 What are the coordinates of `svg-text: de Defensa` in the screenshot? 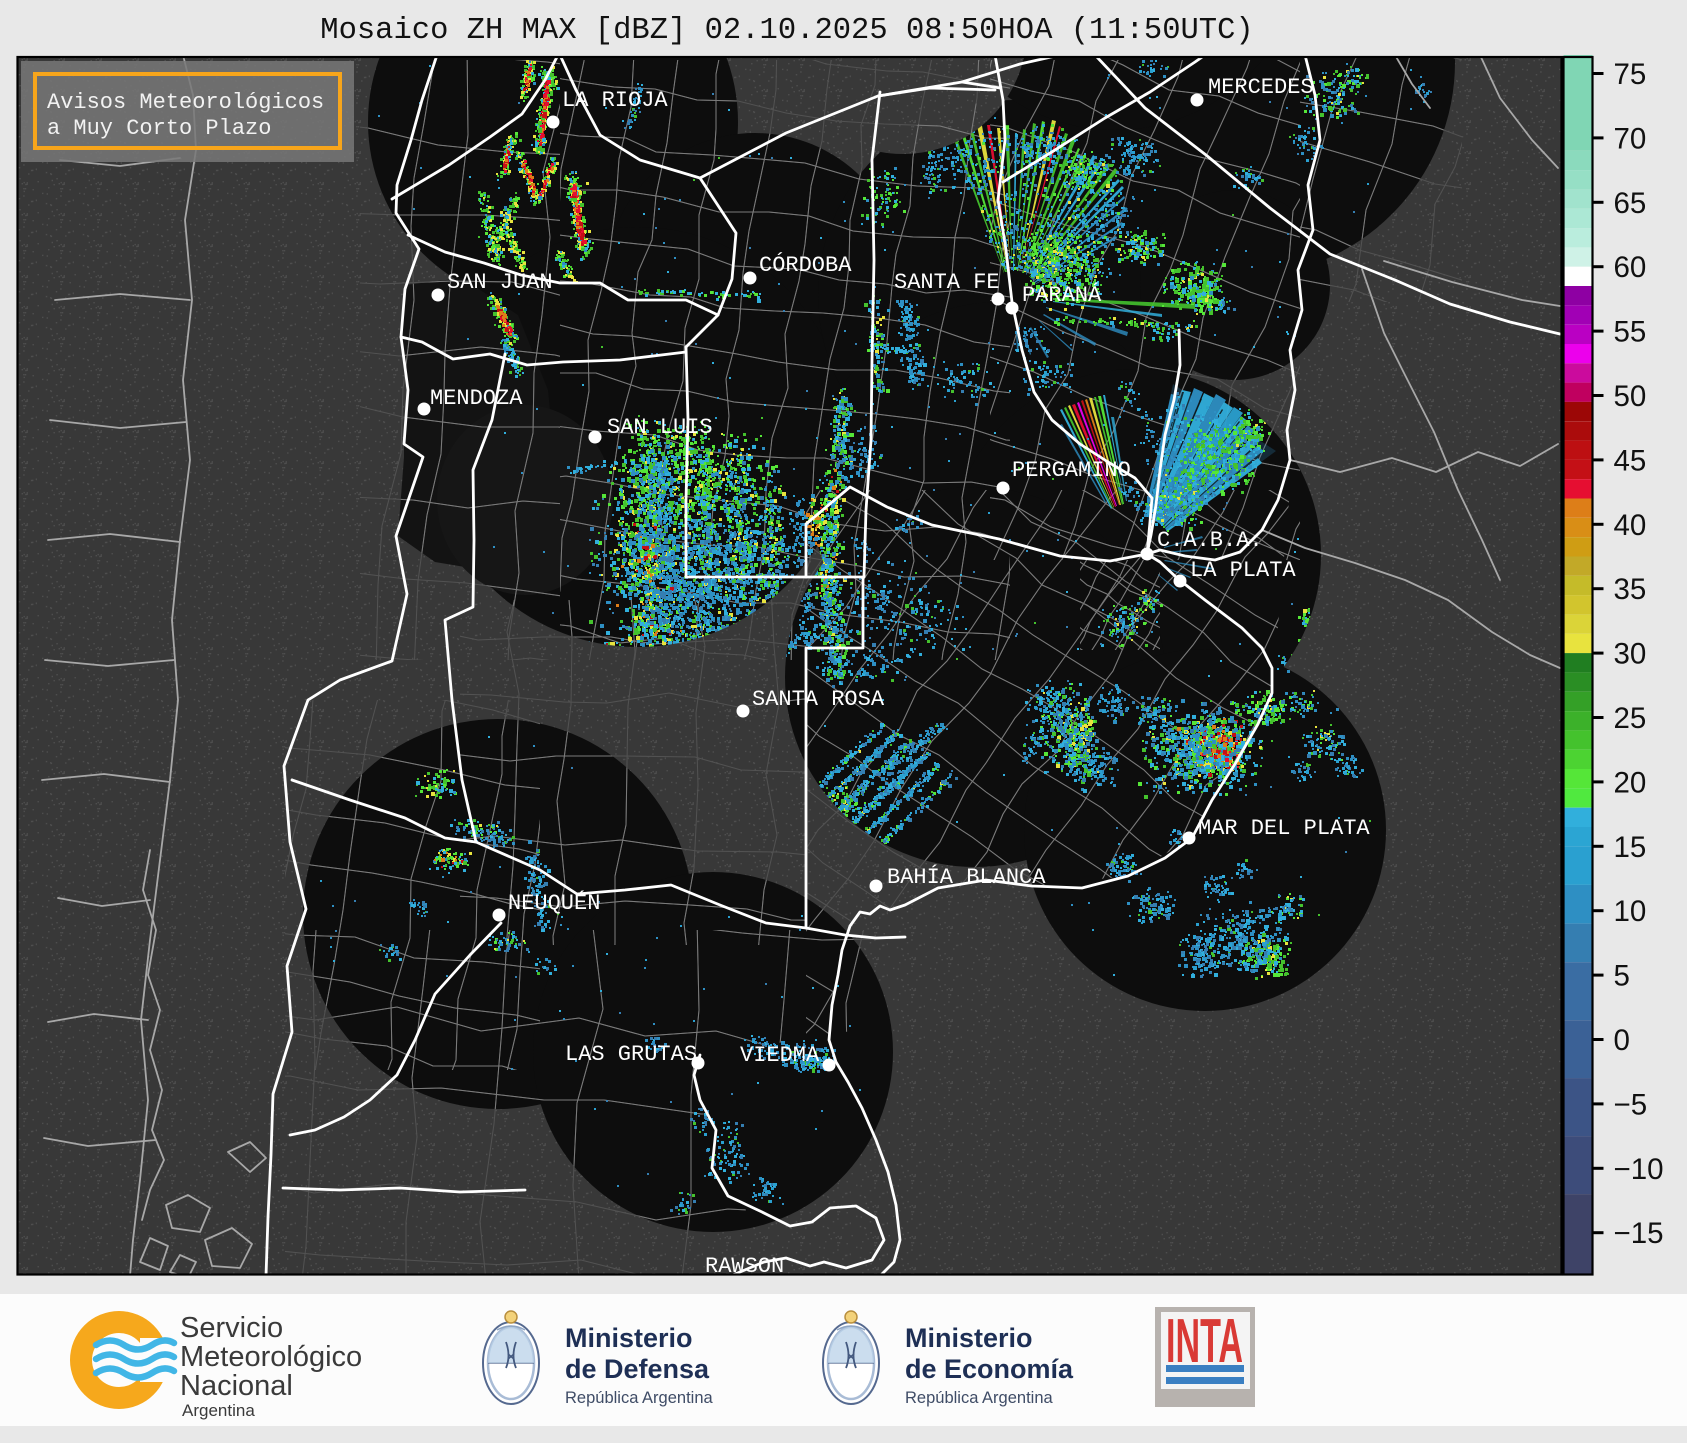 It's located at (637, 1369).